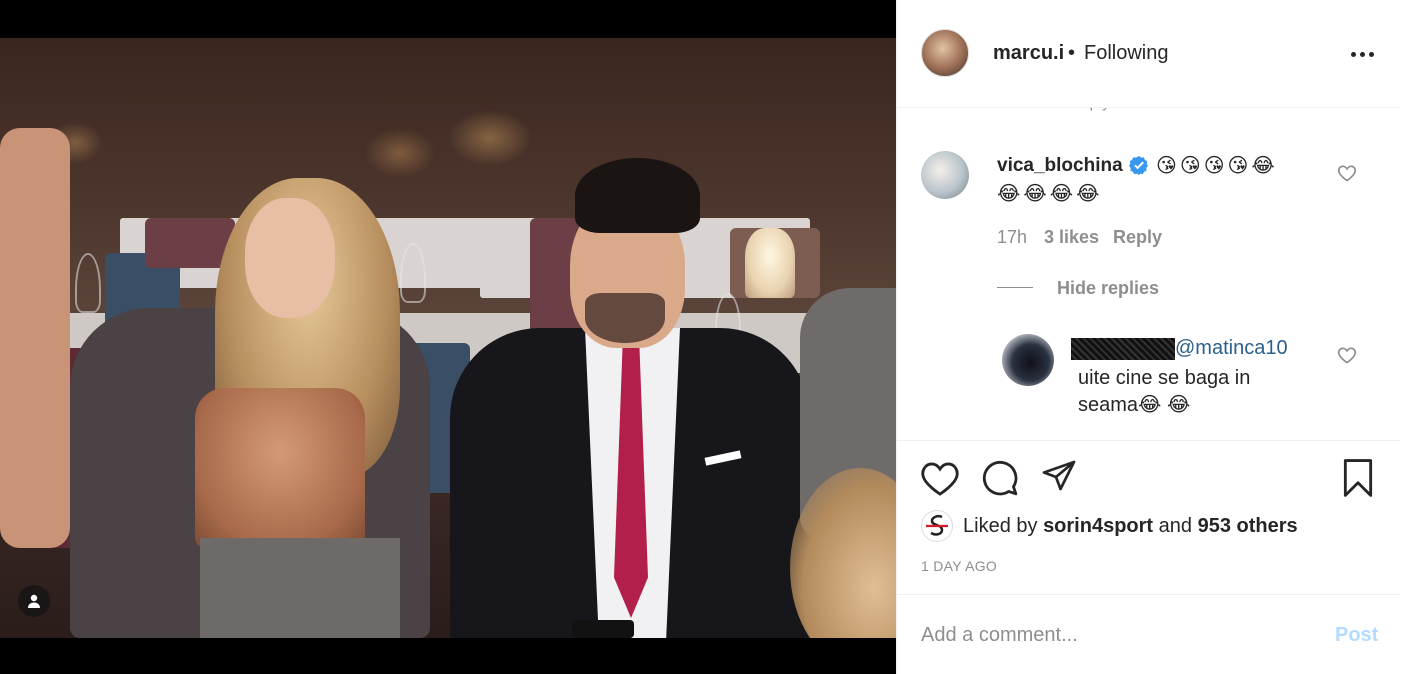 Image resolution: width=1401 pixels, height=674 pixels. Describe the element at coordinates (1121, 635) in the screenshot. I see `comment-input` at that location.